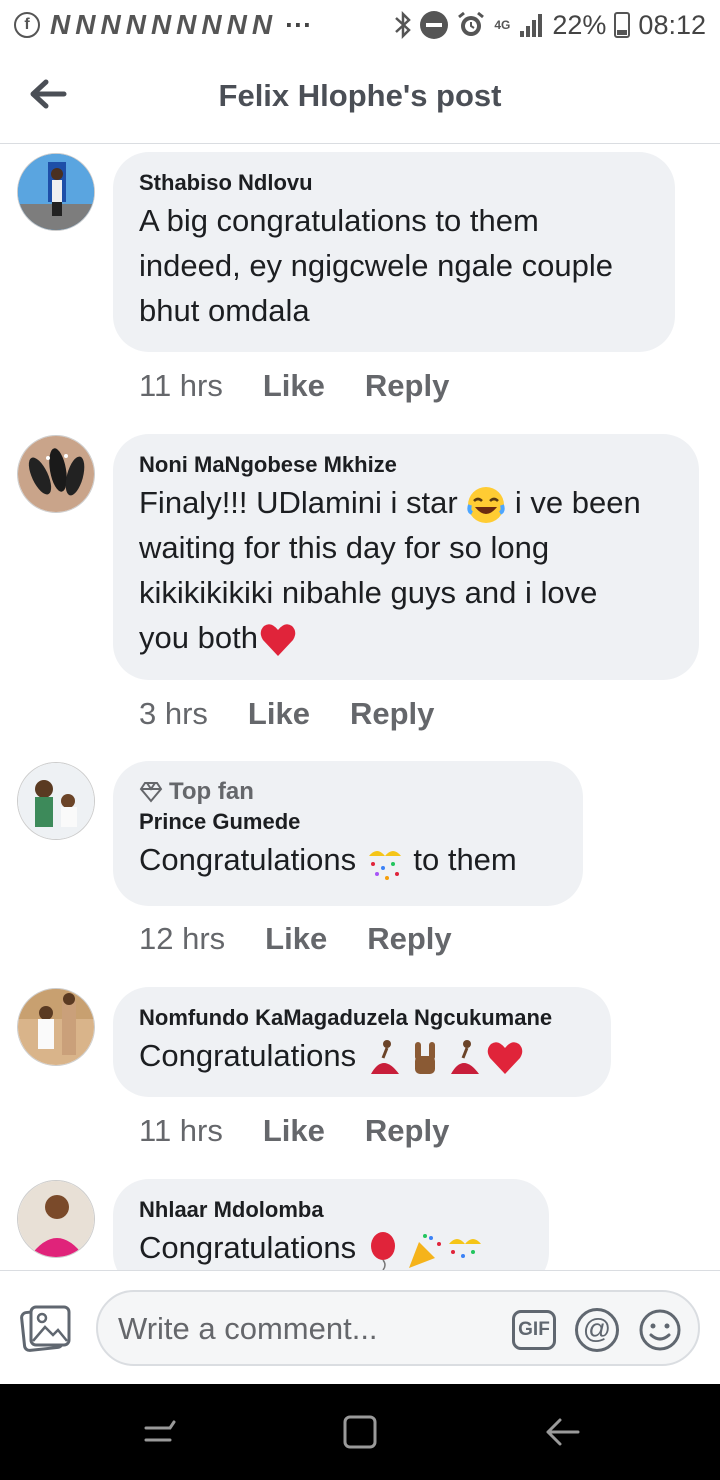  I want to click on comment-composer: Write a comment... GIF @, so click(360, 1327).